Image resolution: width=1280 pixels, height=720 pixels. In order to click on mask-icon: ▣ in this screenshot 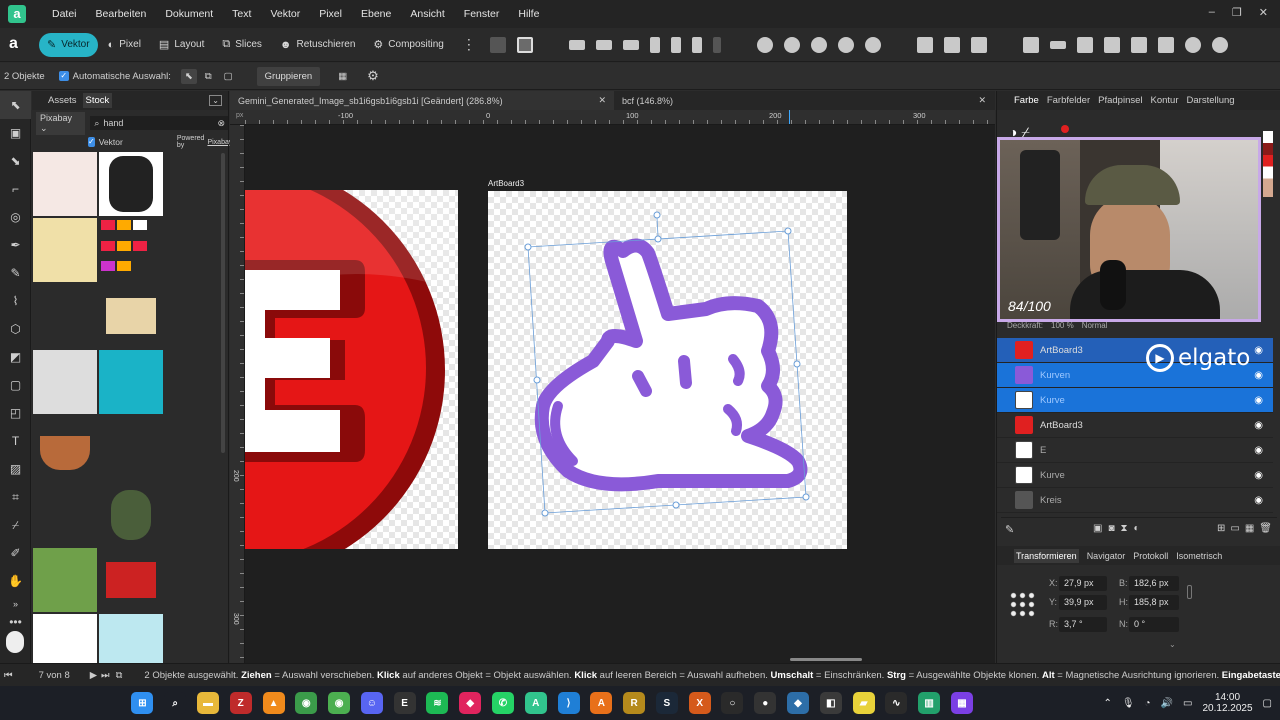, I will do `click(1097, 528)`.